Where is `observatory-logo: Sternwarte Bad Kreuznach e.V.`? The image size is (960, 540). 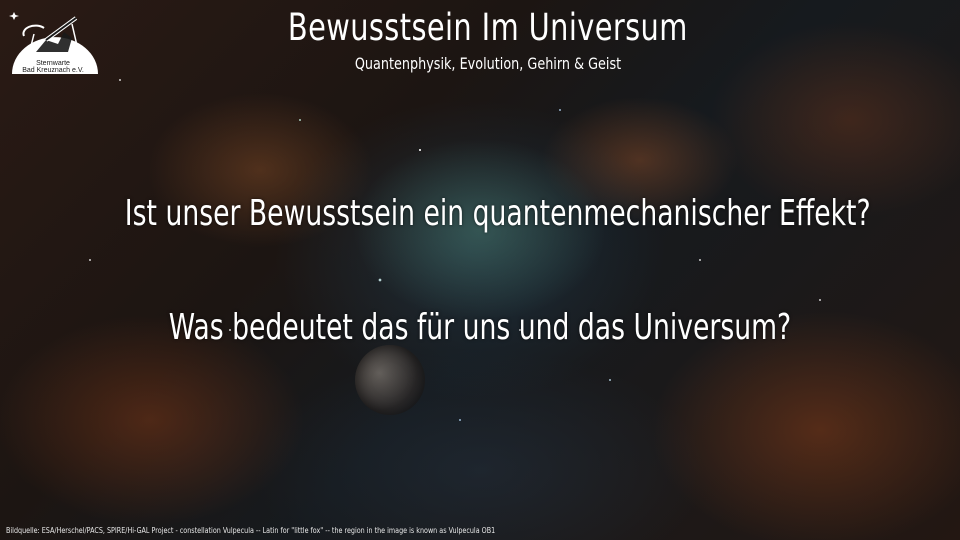 observatory-logo: Sternwarte Bad Kreuznach e.V. is located at coordinates (53, 40).